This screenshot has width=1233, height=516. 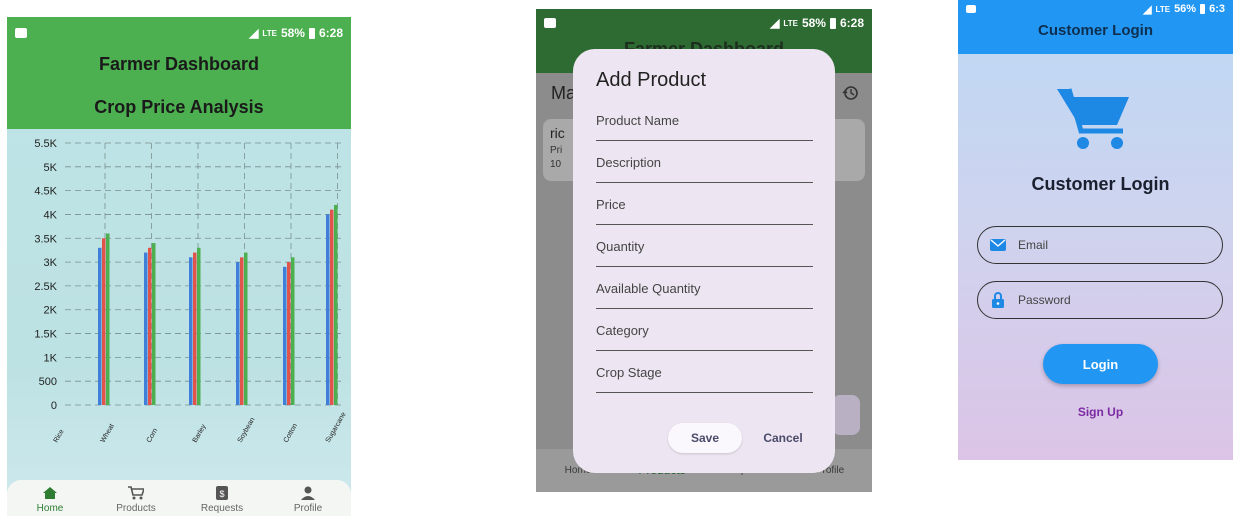 What do you see at coordinates (704, 379) in the screenshot?
I see `crop-stage-field: Crop Stage` at bounding box center [704, 379].